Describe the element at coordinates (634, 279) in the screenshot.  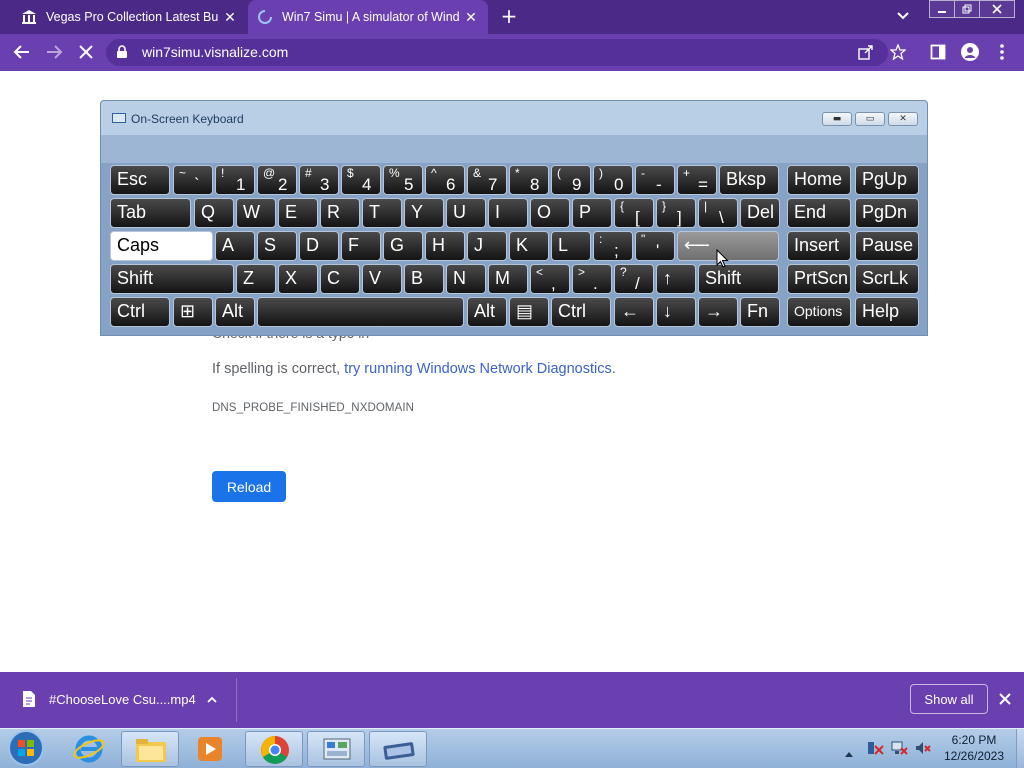
I see `key--: ? /` at that location.